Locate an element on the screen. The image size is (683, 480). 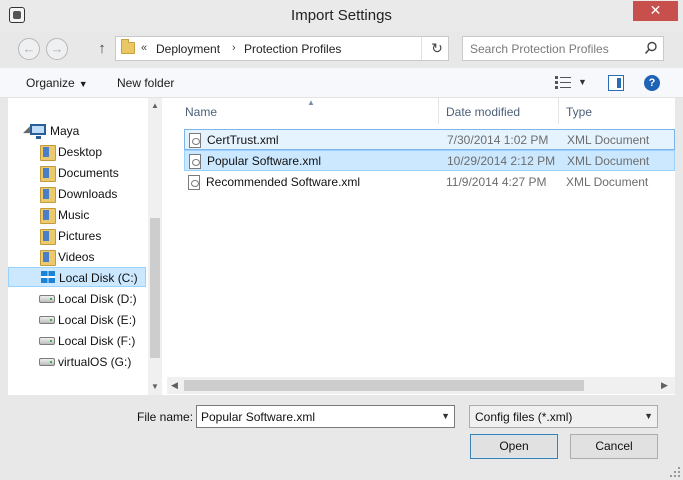
tree-item-label: Pictures is located at coordinates (80, 236).